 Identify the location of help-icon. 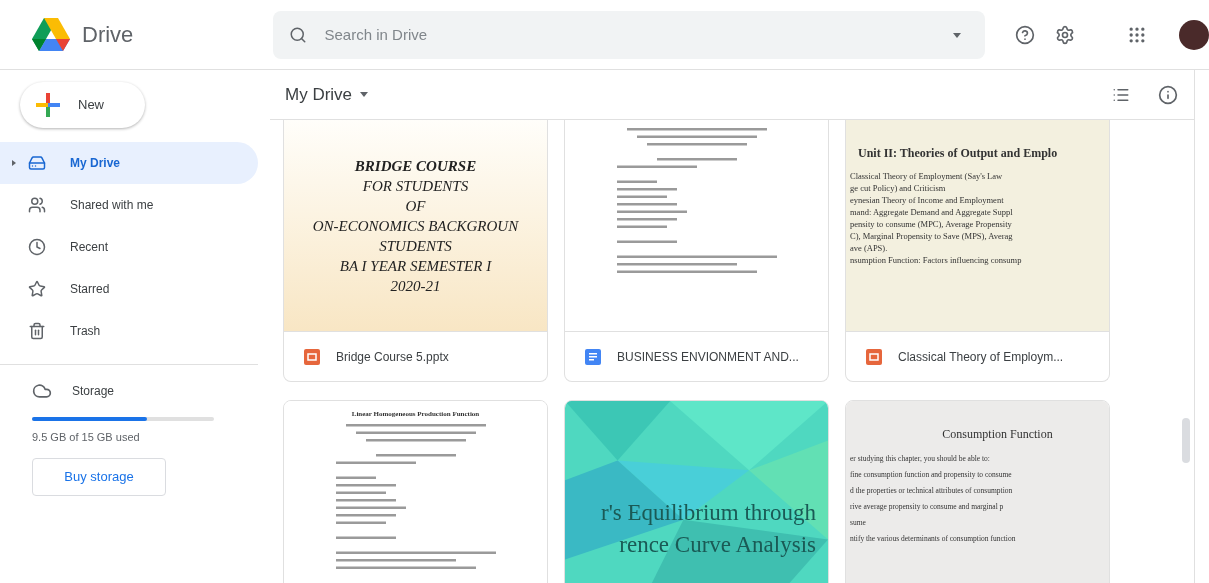
(1025, 34).